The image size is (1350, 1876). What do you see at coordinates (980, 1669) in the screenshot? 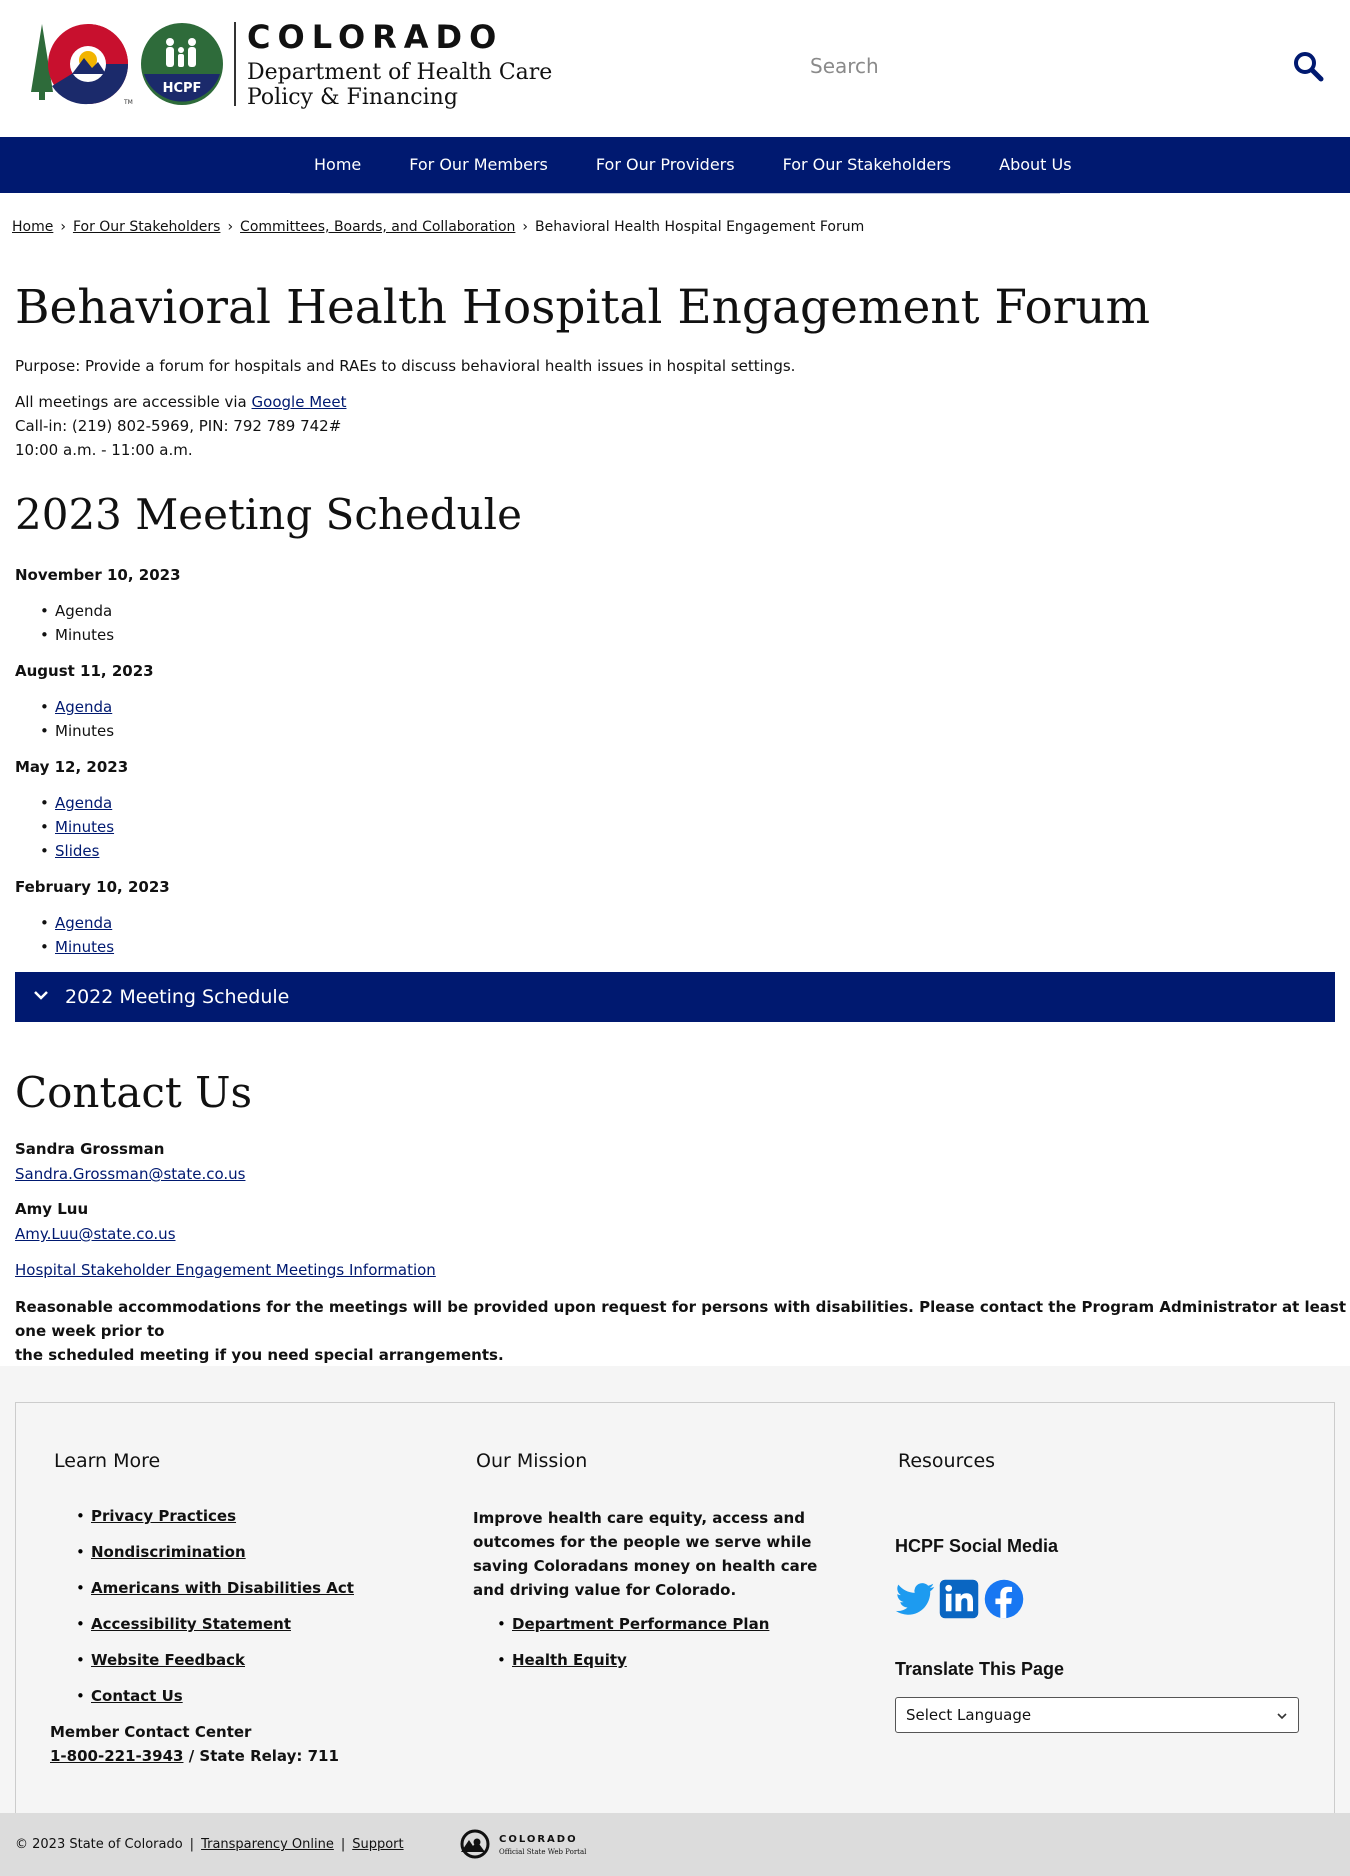
I see `translate-heading: Translate This Page` at bounding box center [980, 1669].